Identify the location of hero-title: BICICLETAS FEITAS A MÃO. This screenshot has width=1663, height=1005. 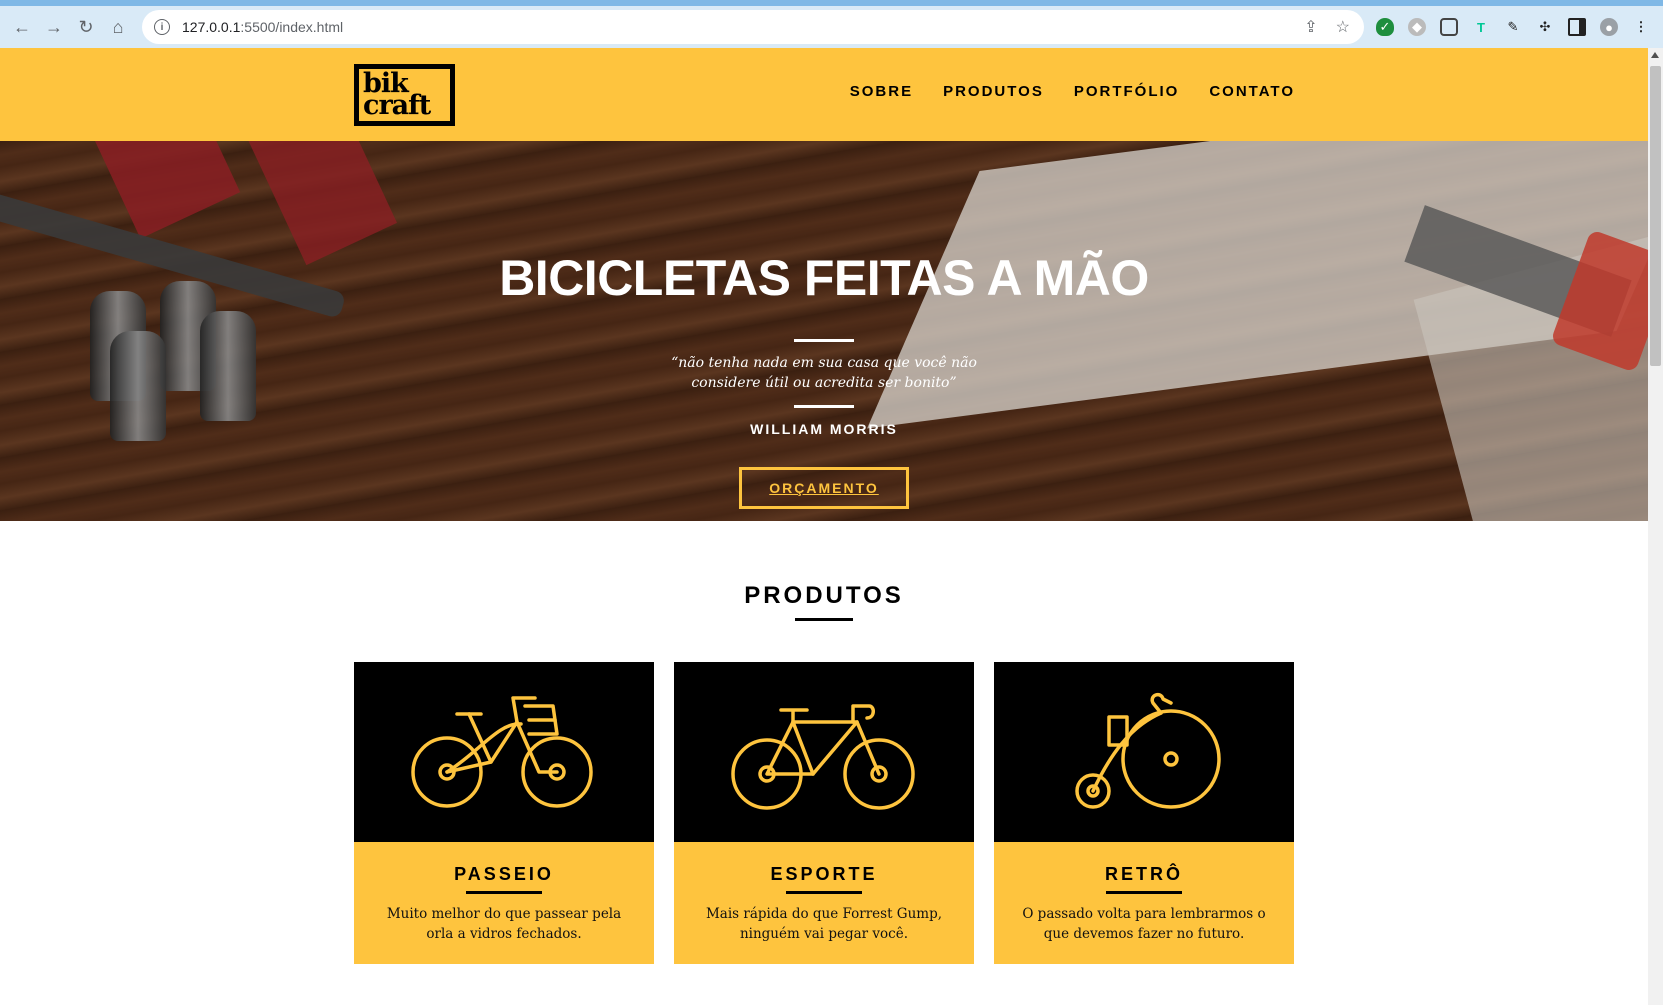
(824, 278).